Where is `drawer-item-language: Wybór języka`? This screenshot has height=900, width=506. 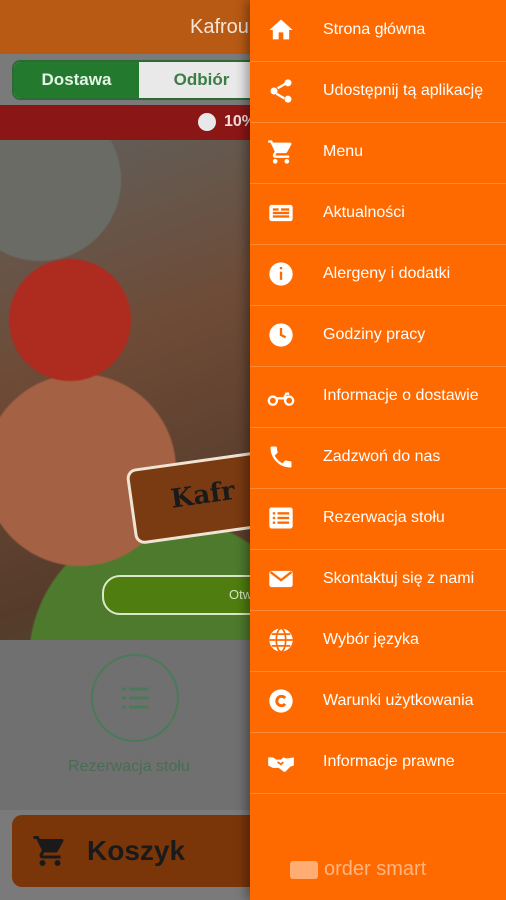 drawer-item-language: Wybór języka is located at coordinates (378, 641).